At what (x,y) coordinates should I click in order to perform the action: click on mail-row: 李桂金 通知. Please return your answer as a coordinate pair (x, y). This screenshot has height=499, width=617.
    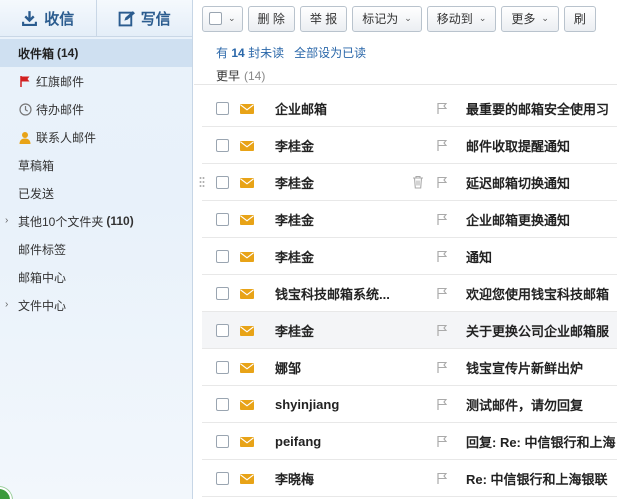
    Looking at the image, I should click on (409, 256).